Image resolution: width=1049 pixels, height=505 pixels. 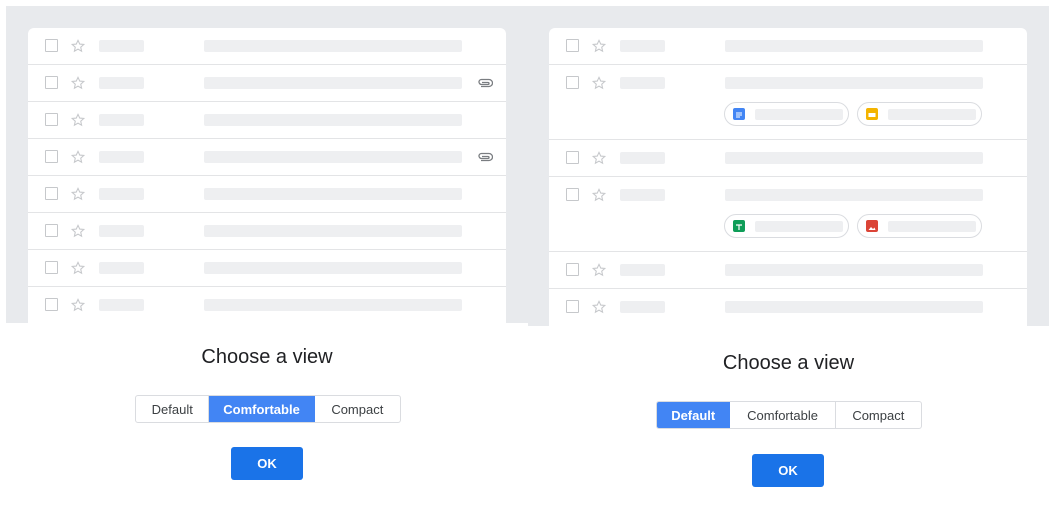 What do you see at coordinates (872, 114) in the screenshot?
I see `slides-icon` at bounding box center [872, 114].